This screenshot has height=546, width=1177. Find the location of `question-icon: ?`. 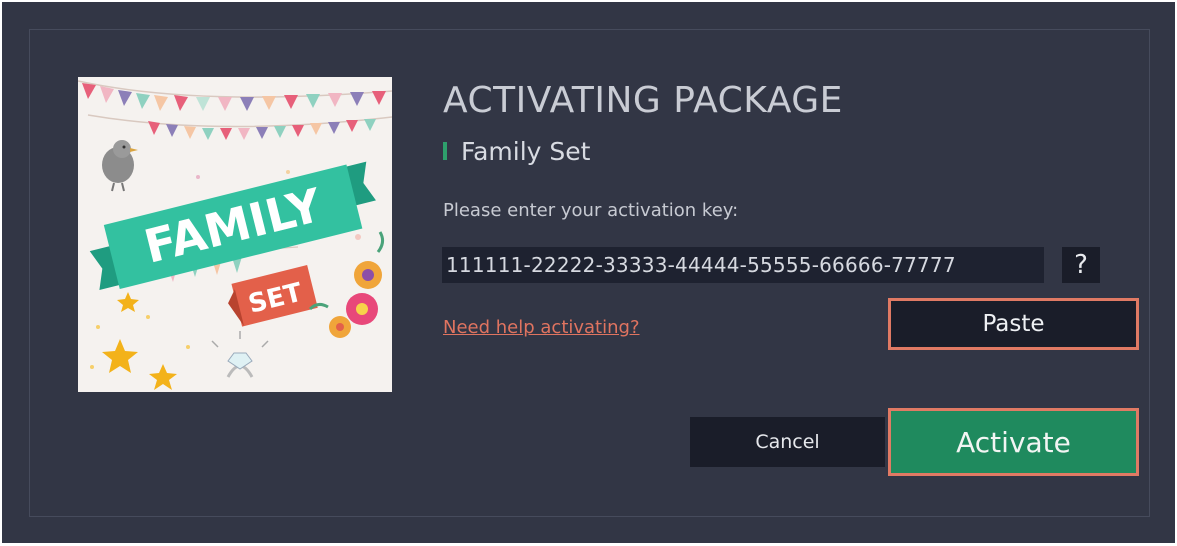

question-icon: ? is located at coordinates (1081, 265).